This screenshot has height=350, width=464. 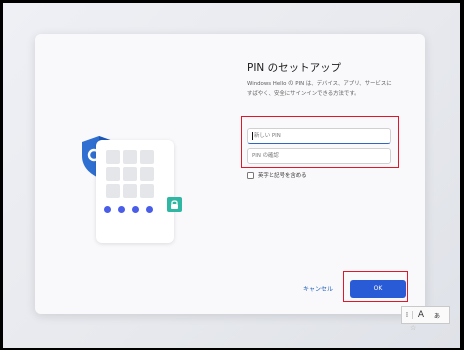 What do you see at coordinates (282, 176) in the screenshot?
I see `include-letters-label: 英字と記号を含める` at bounding box center [282, 176].